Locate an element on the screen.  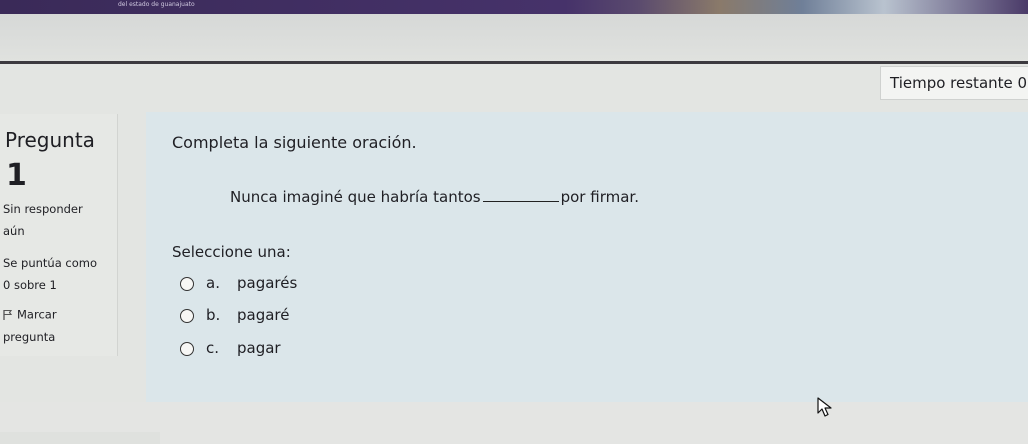
timer-box: Tiempo restante 0 is located at coordinates (954, 83).